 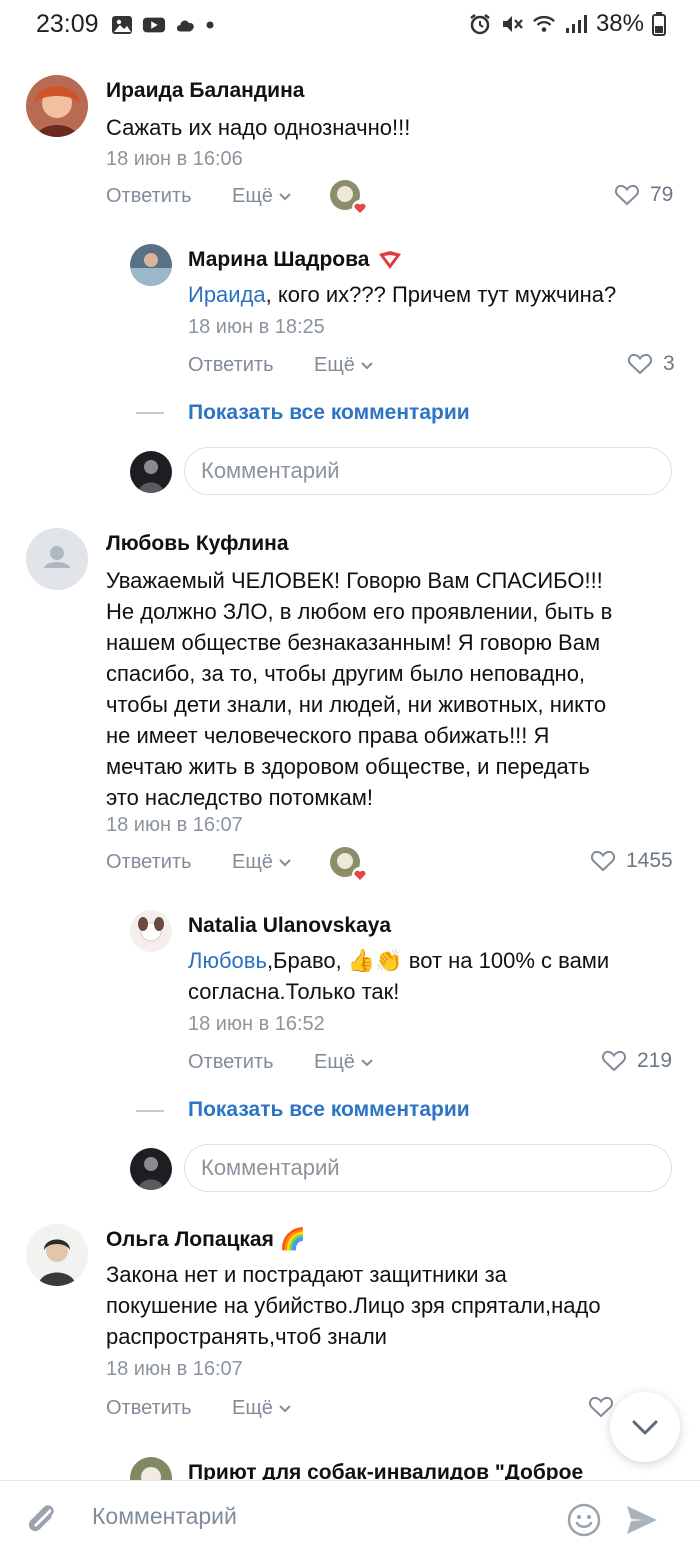 I want to click on like-count: 219, so click(x=655, y=1060).